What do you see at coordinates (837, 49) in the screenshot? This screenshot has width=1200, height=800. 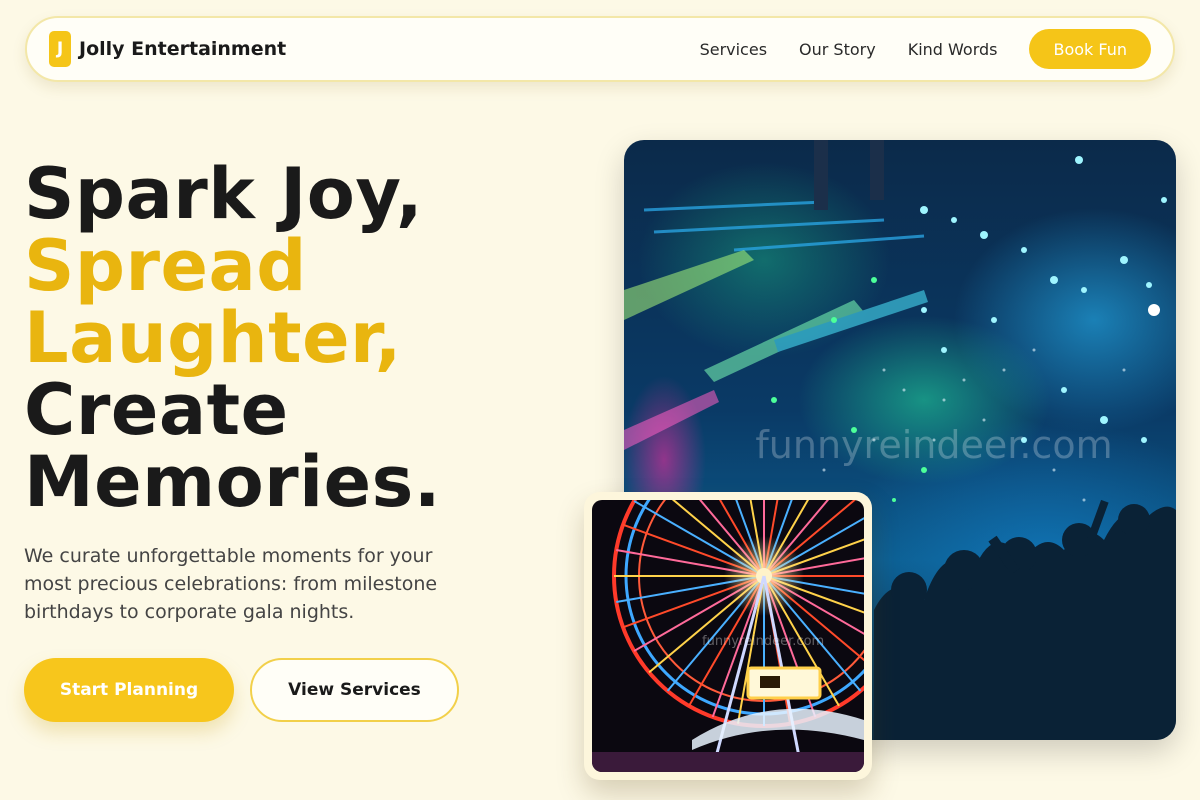 I see `nav-link-our-story: Our Story` at bounding box center [837, 49].